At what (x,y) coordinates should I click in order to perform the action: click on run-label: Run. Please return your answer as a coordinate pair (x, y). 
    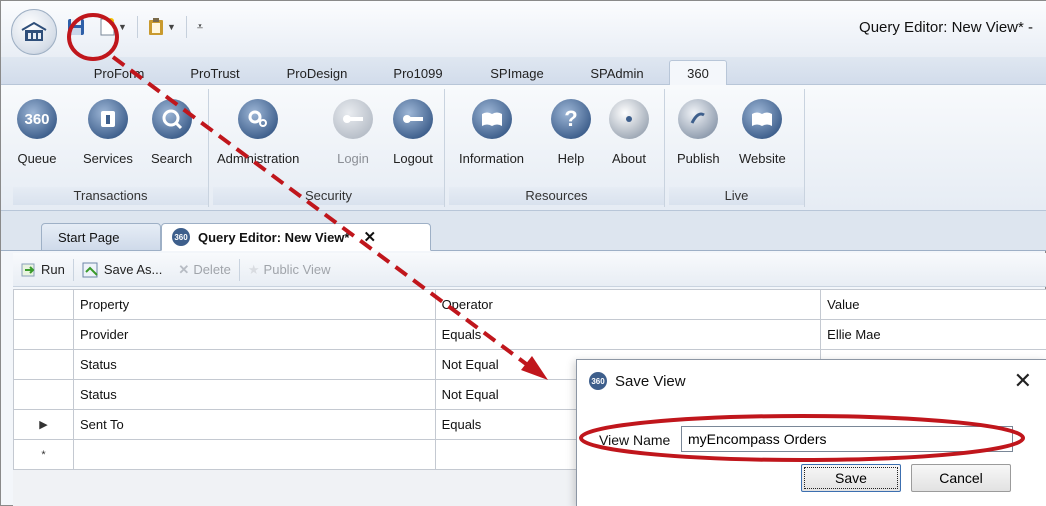
    Looking at the image, I should click on (53, 269).